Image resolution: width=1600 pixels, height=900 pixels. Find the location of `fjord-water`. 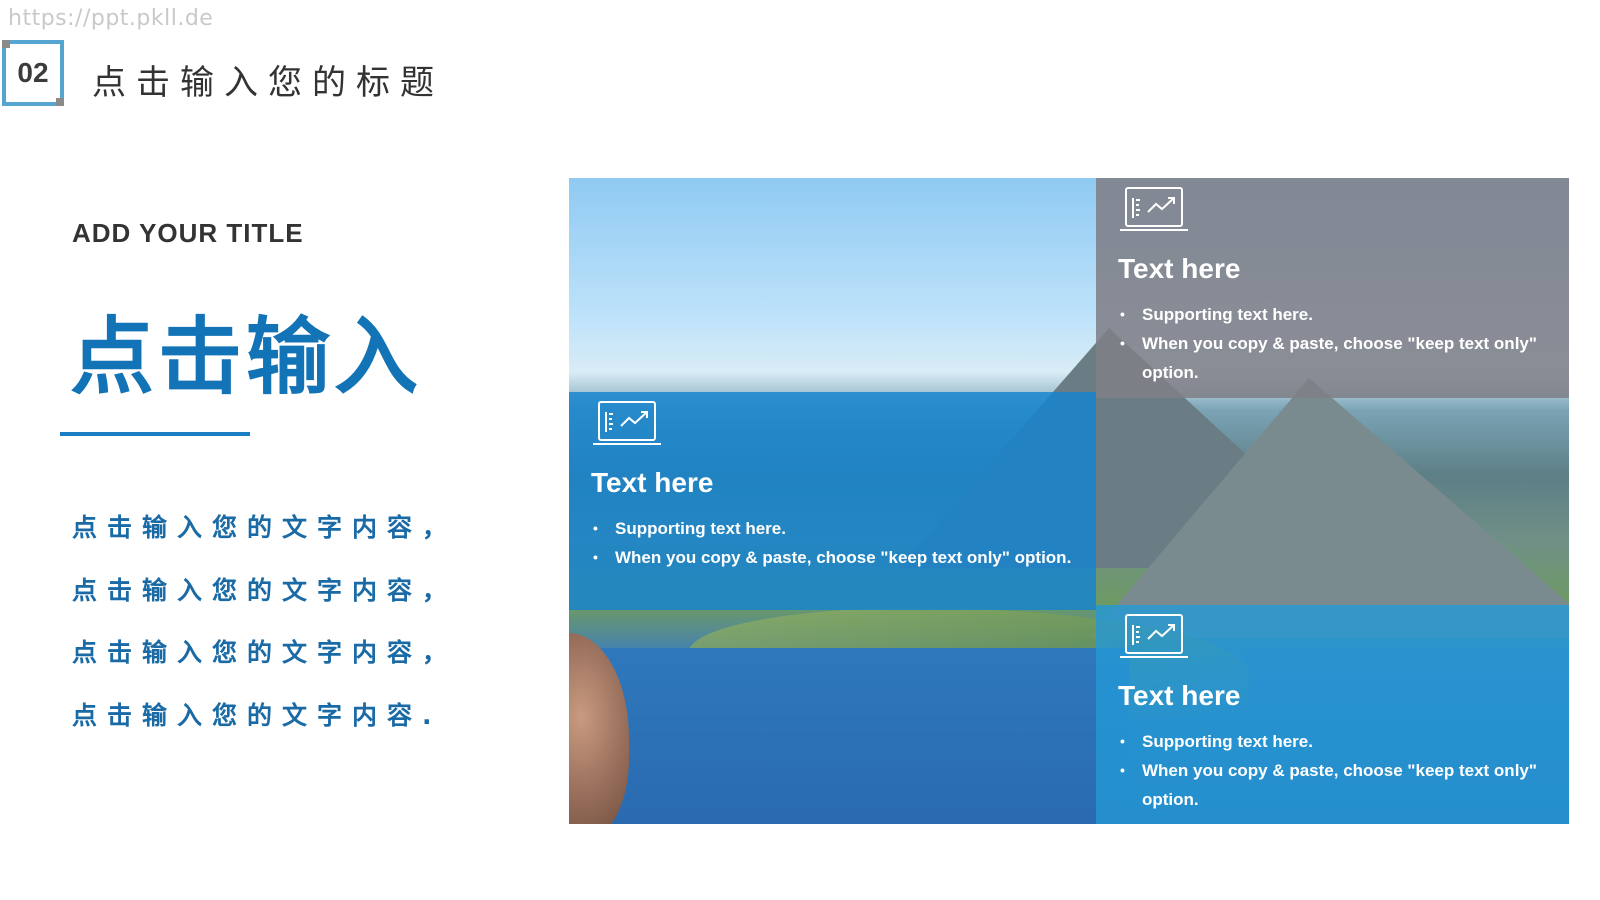

fjord-water is located at coordinates (849, 736).